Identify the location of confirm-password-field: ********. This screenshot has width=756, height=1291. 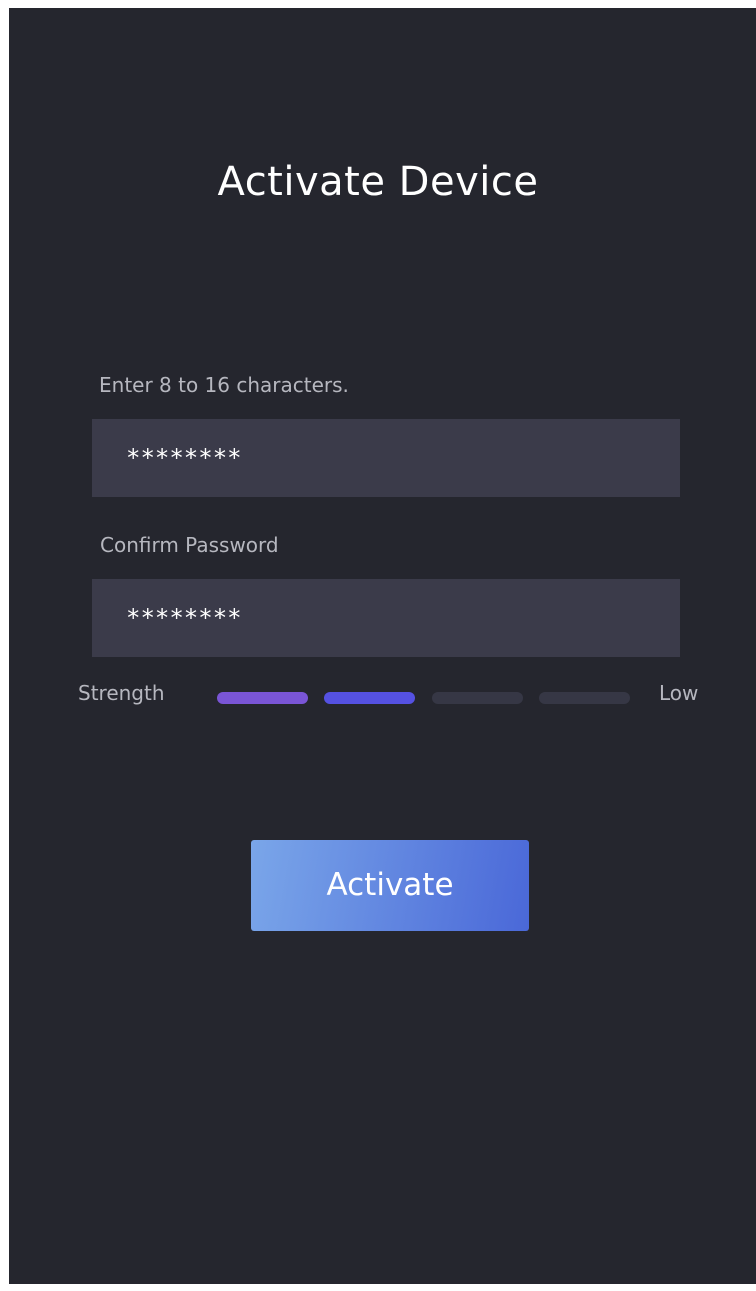
(386, 618).